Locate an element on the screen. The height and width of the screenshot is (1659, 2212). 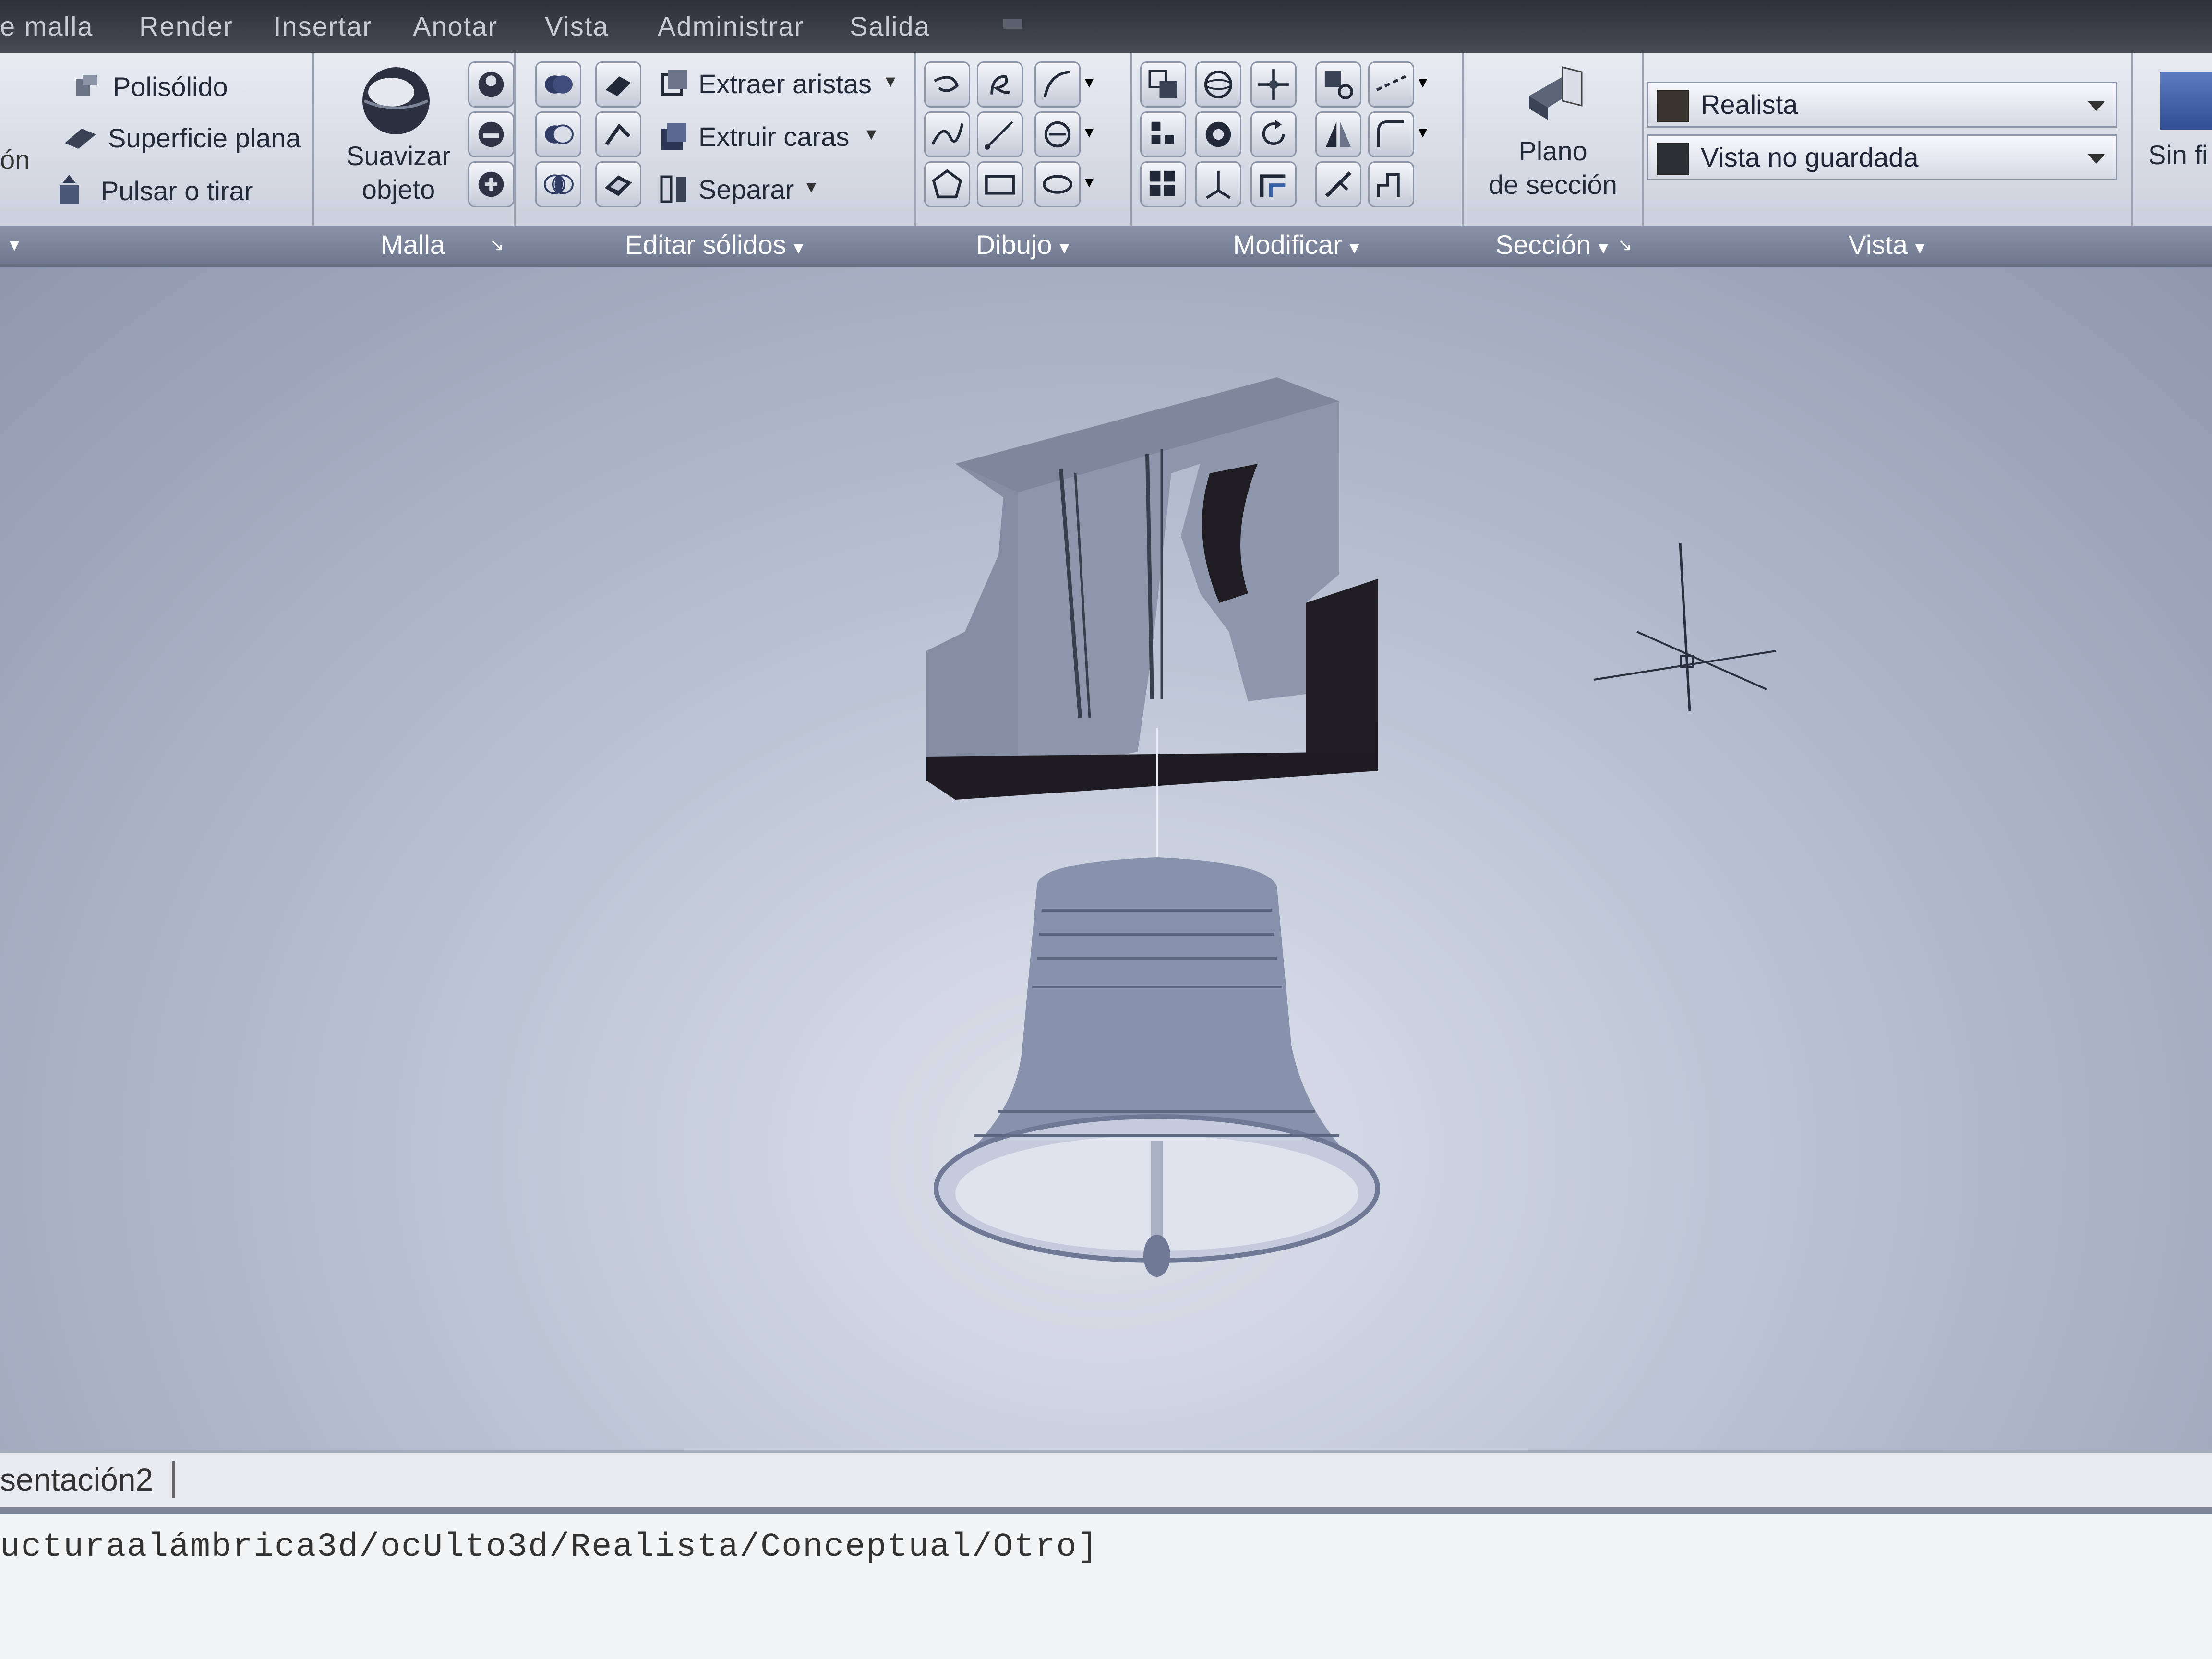
extrude-faces-icon is located at coordinates (674, 136).